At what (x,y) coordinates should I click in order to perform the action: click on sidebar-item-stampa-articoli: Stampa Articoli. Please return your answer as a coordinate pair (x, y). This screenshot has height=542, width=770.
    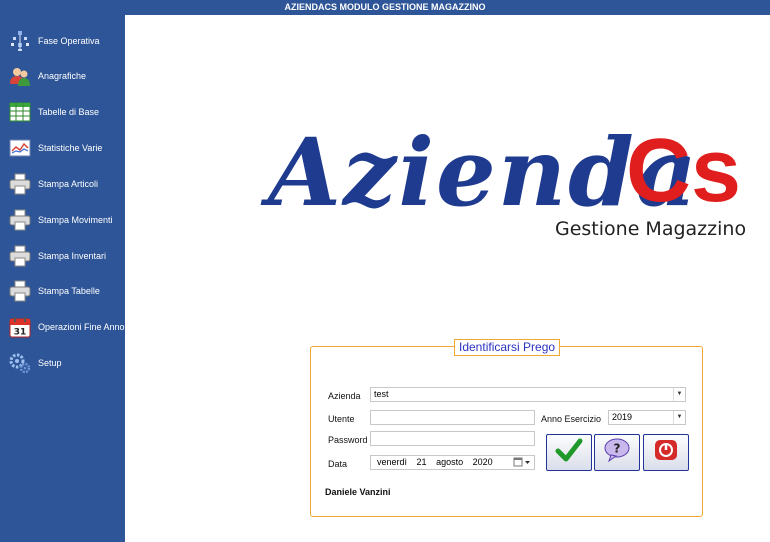
    Looking at the image, I should click on (66, 184).